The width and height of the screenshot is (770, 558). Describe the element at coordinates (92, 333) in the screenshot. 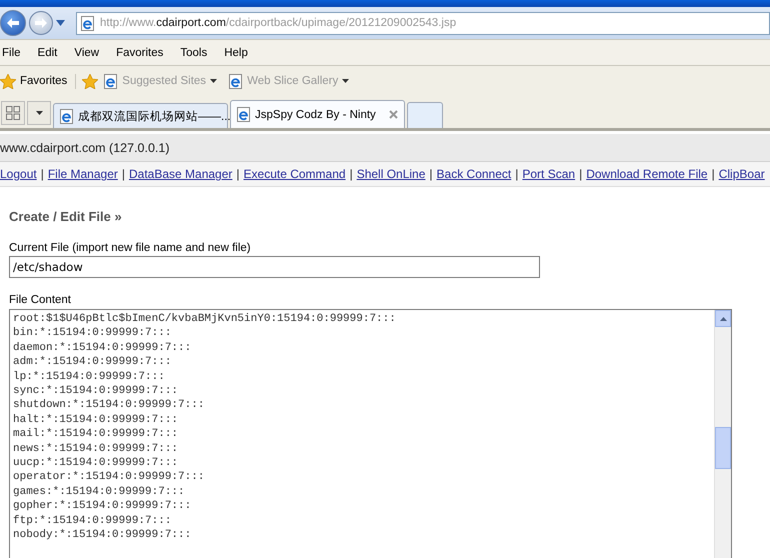

I see `file-line: bin:*:15194:0:99999:7:::` at that location.